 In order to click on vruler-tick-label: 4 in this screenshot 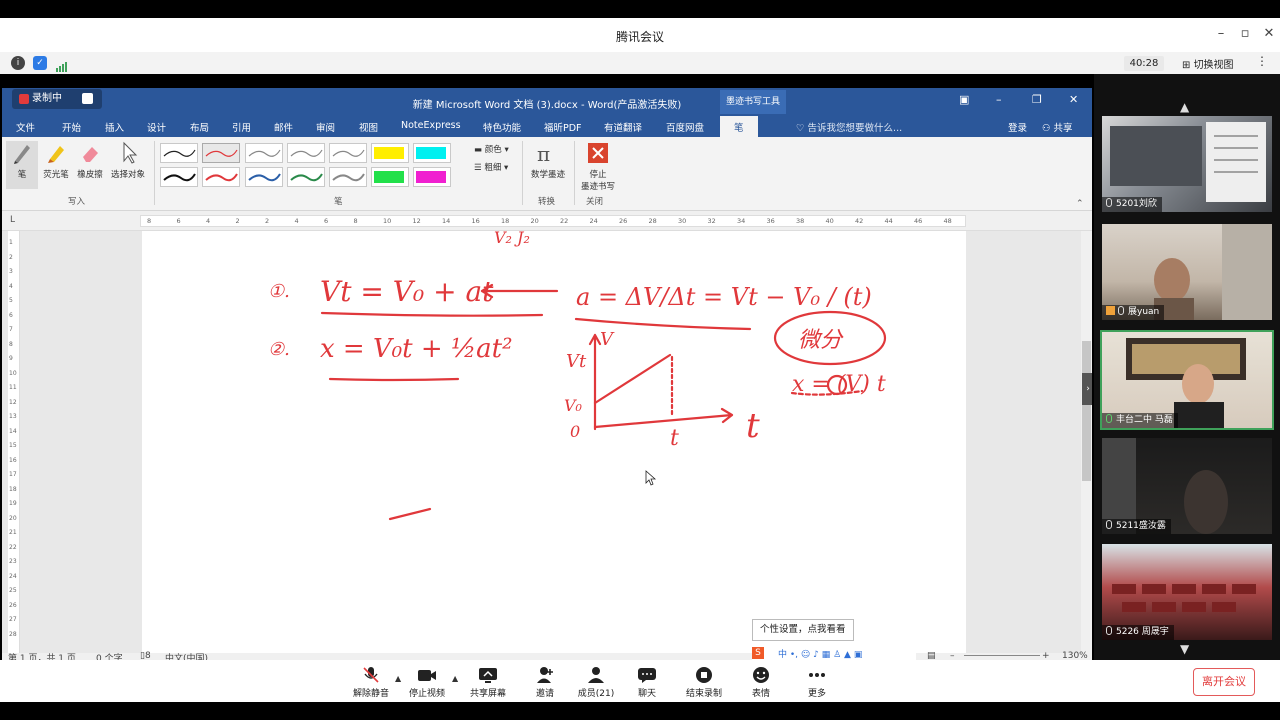, I will do `click(11, 286)`.